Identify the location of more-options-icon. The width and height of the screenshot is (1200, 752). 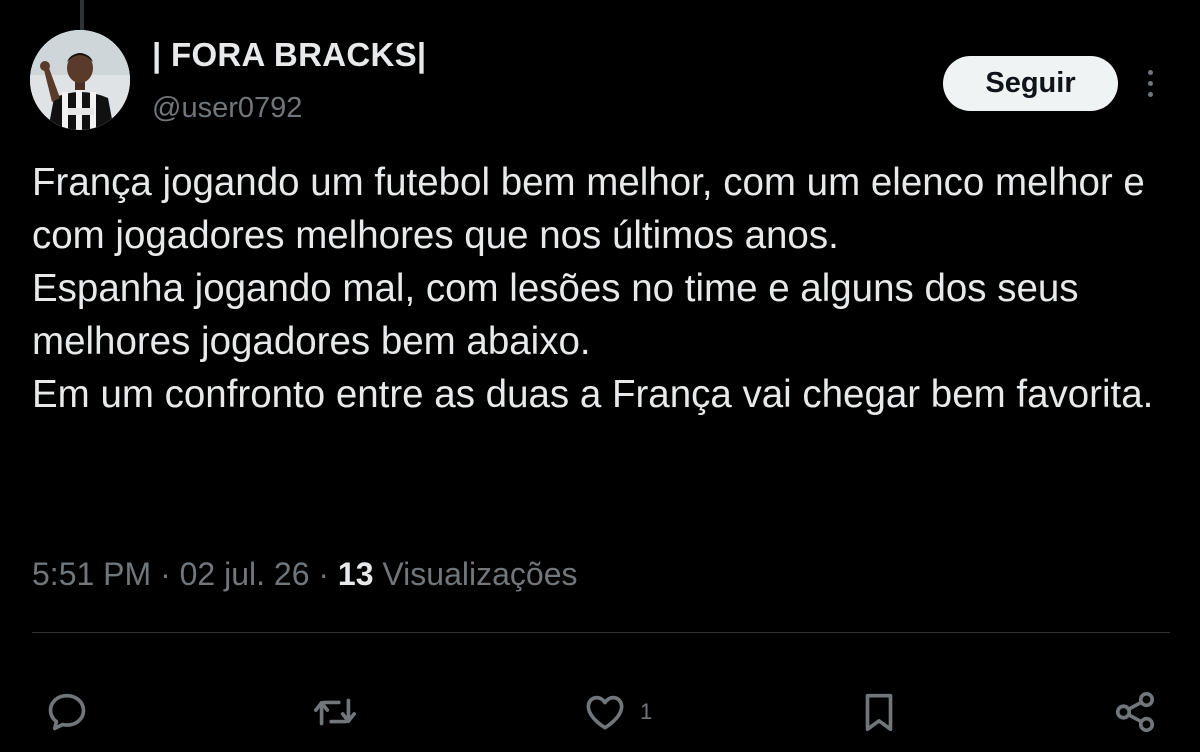
(1150, 83).